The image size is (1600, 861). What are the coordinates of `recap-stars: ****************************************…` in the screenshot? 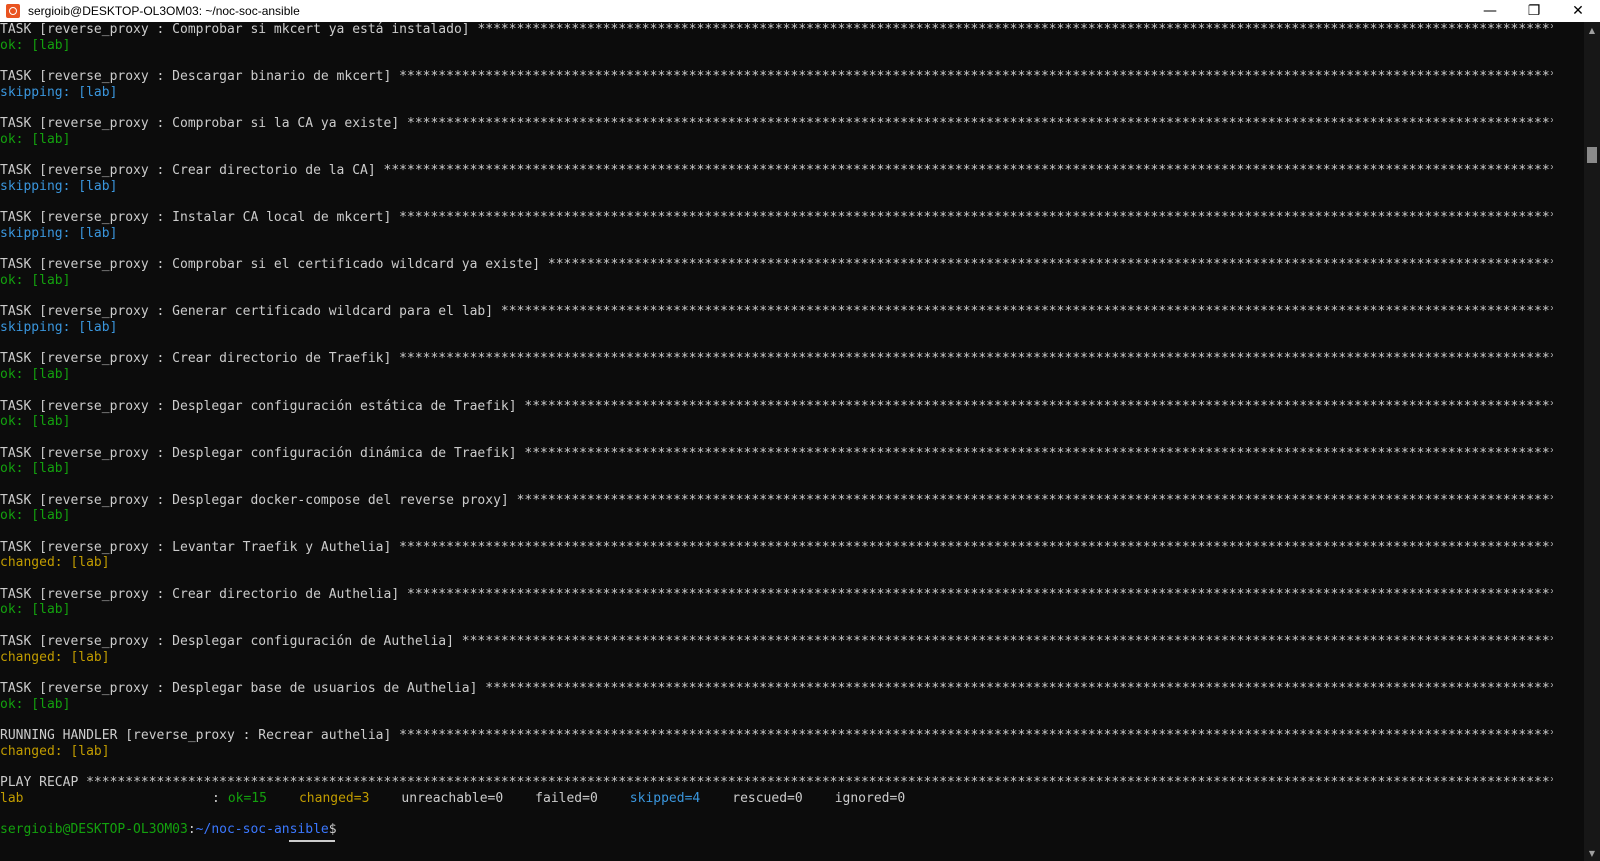 It's located at (819, 782).